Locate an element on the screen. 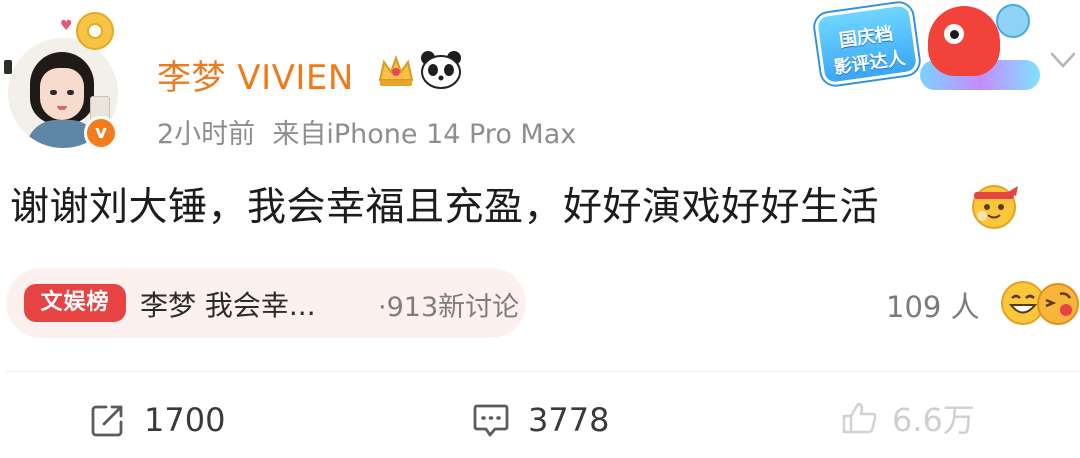 This screenshot has height=458, width=1080. lamp-icon is located at coordinates (8, 67).